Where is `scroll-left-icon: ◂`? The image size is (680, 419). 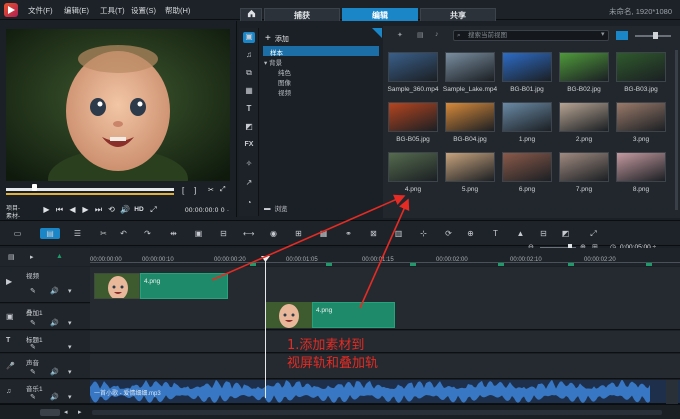
scroll-left-icon: ◂ is located at coordinates (66, 412).